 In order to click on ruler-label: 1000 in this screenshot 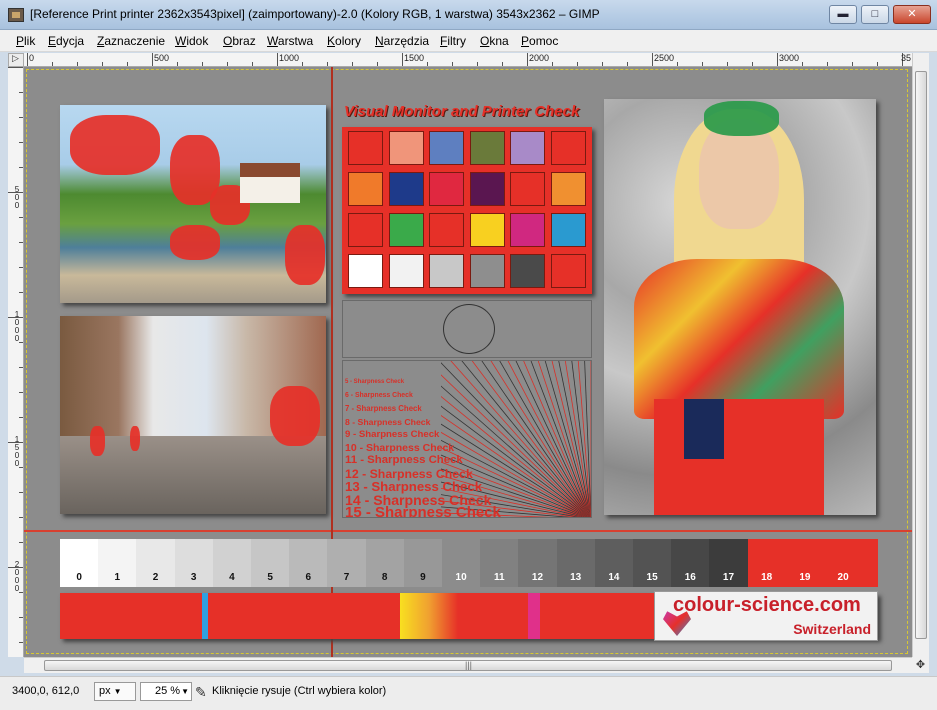, I will do `click(289, 58)`.